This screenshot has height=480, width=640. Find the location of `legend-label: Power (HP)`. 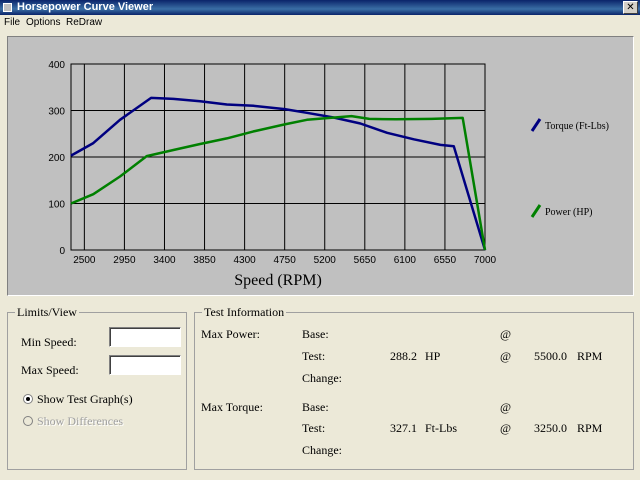

legend-label: Power (HP) is located at coordinates (569, 212).